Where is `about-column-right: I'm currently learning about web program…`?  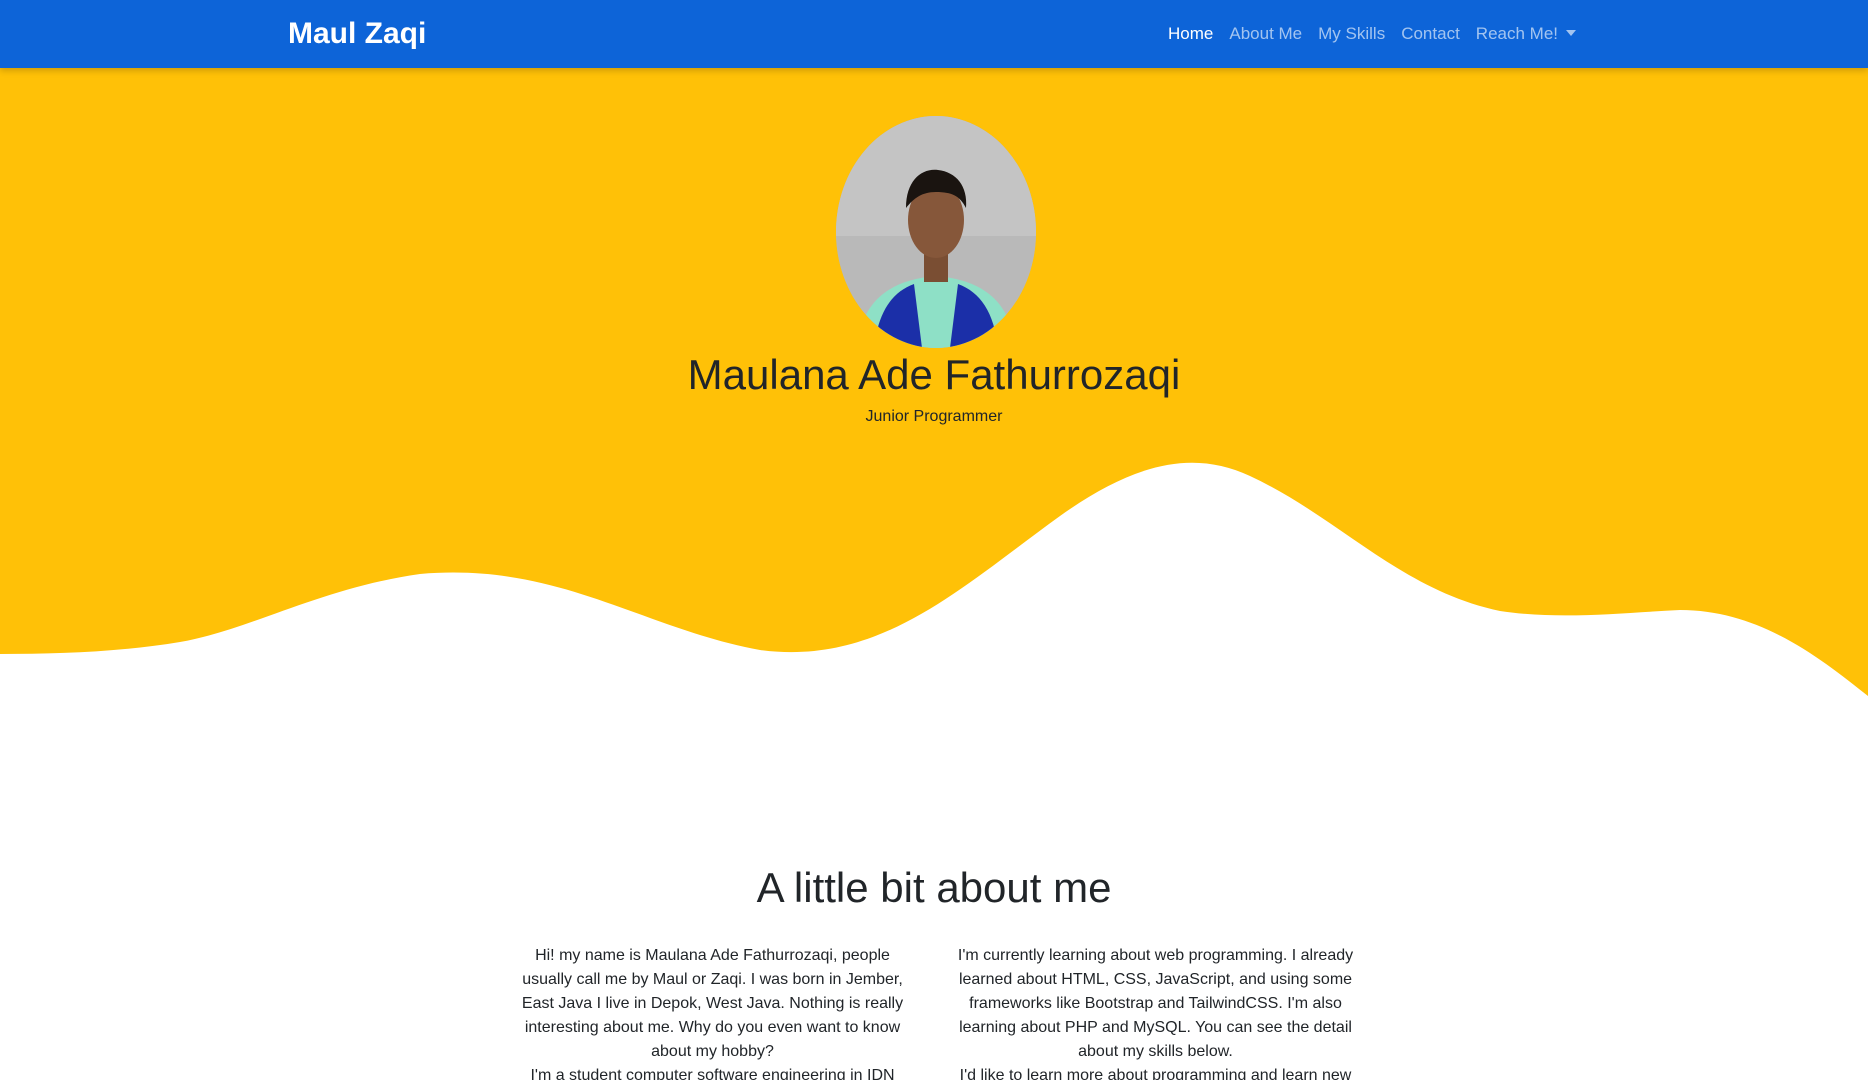 about-column-right: I'm currently learning about web program… is located at coordinates (1155, 1012).